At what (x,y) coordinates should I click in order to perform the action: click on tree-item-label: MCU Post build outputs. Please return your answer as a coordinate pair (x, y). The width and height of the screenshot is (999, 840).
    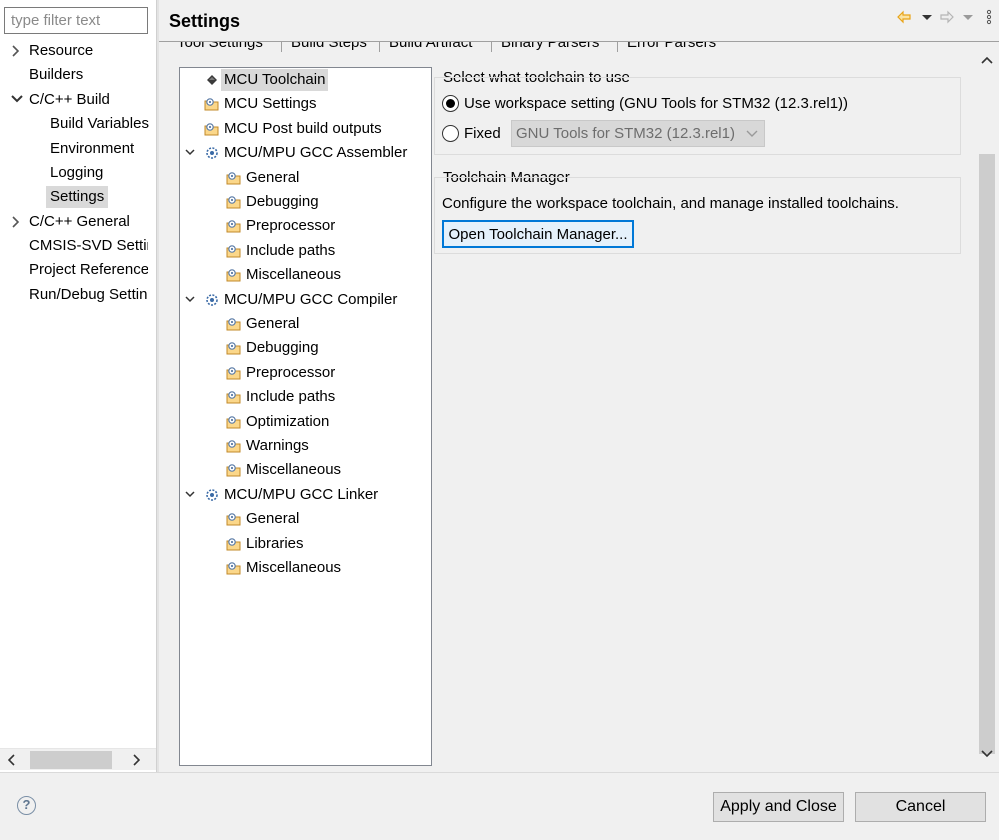
    Looking at the image, I should click on (303, 128).